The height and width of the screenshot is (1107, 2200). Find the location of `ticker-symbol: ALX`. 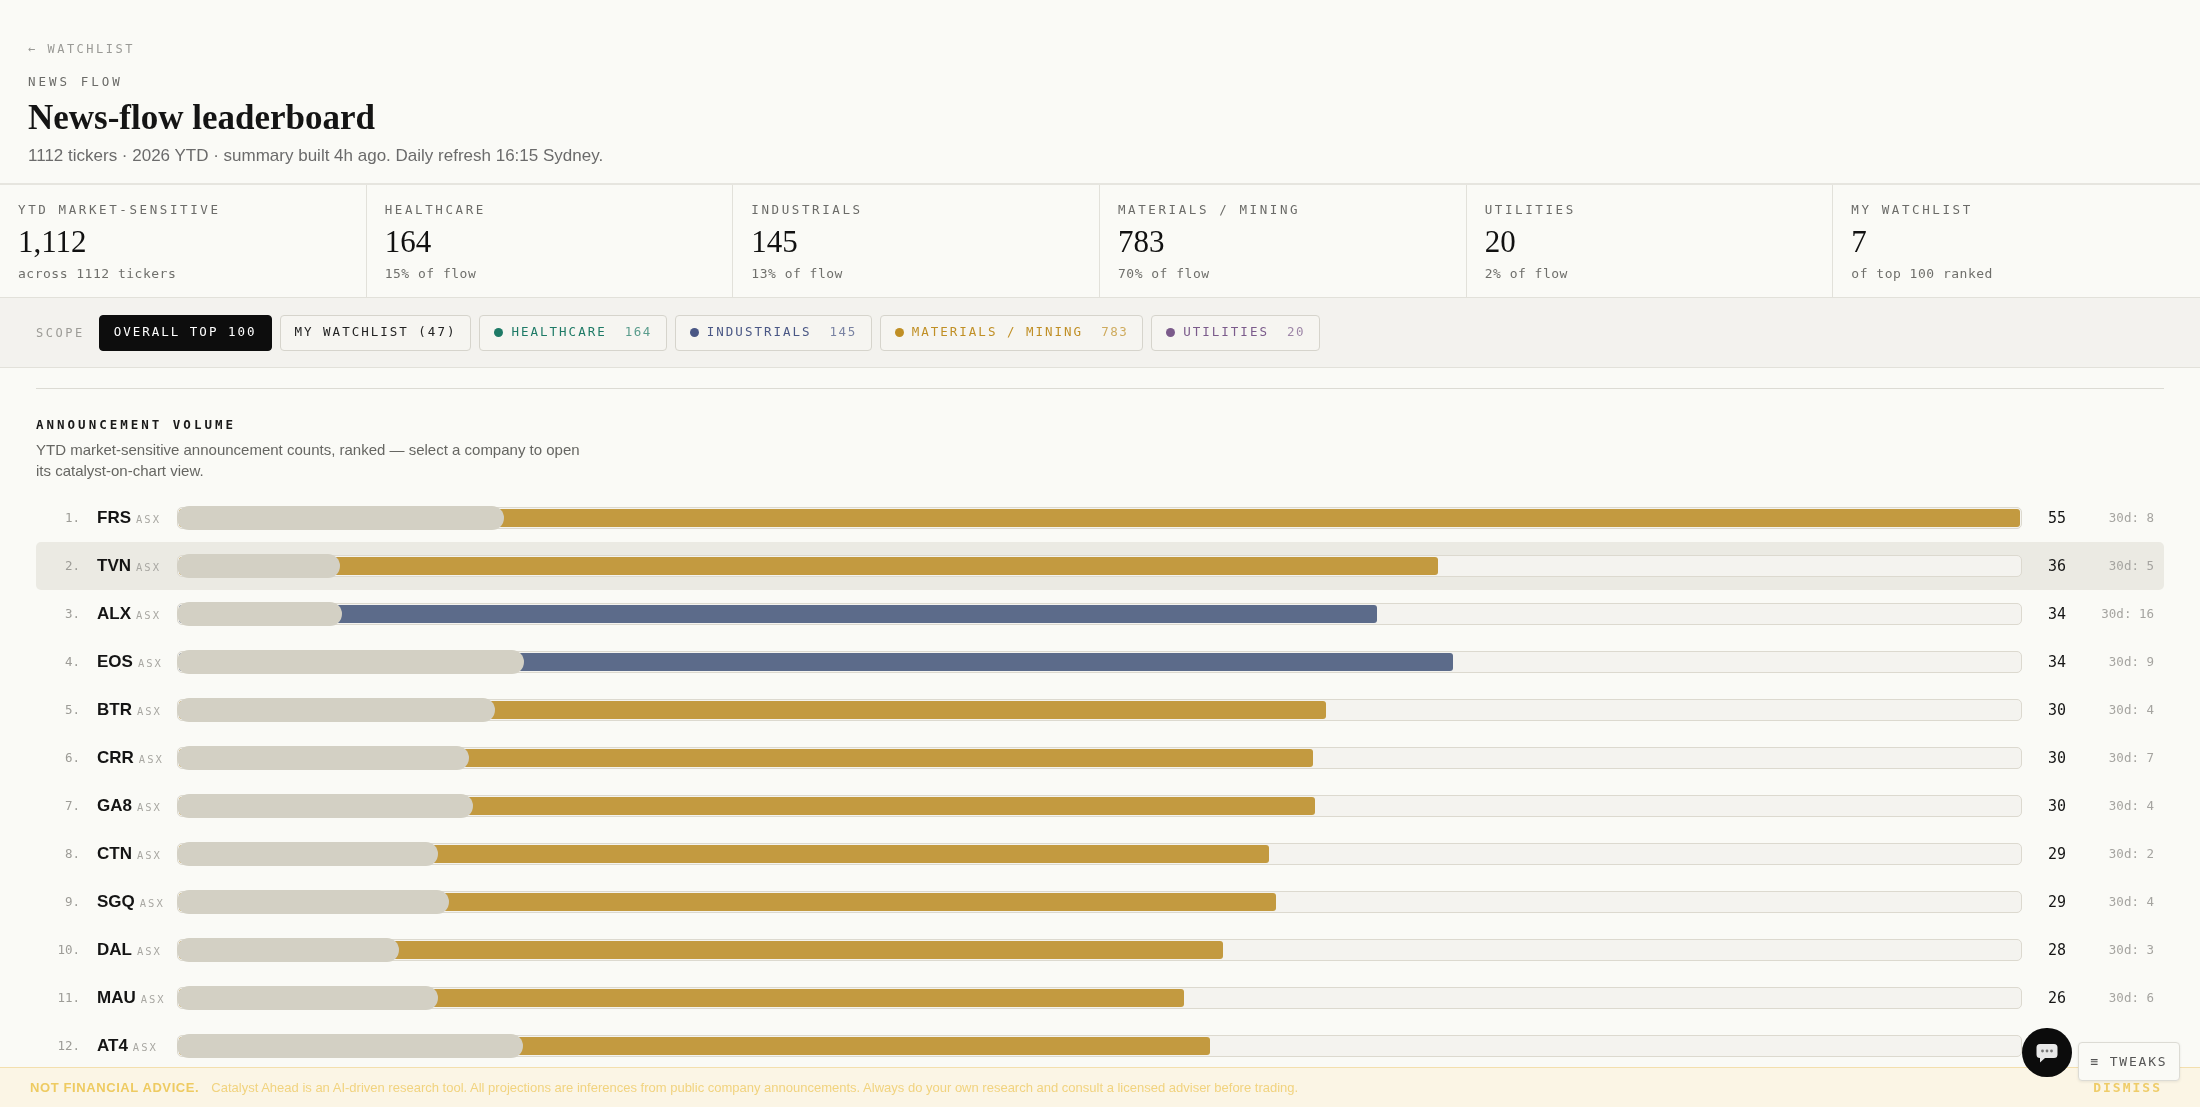

ticker-symbol: ALX is located at coordinates (114, 614).